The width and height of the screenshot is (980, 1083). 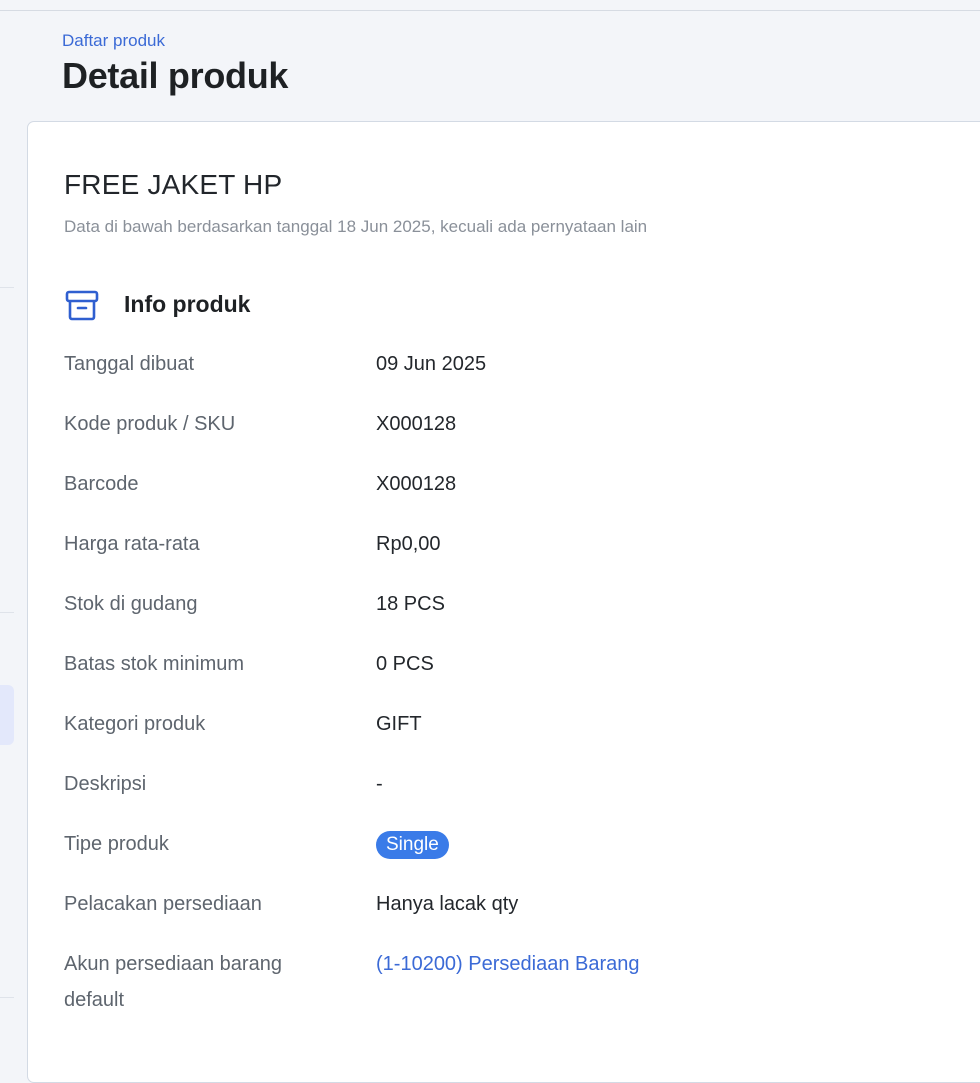 What do you see at coordinates (514, 484) in the screenshot?
I see `info-row-barcode: Barcode X000128` at bounding box center [514, 484].